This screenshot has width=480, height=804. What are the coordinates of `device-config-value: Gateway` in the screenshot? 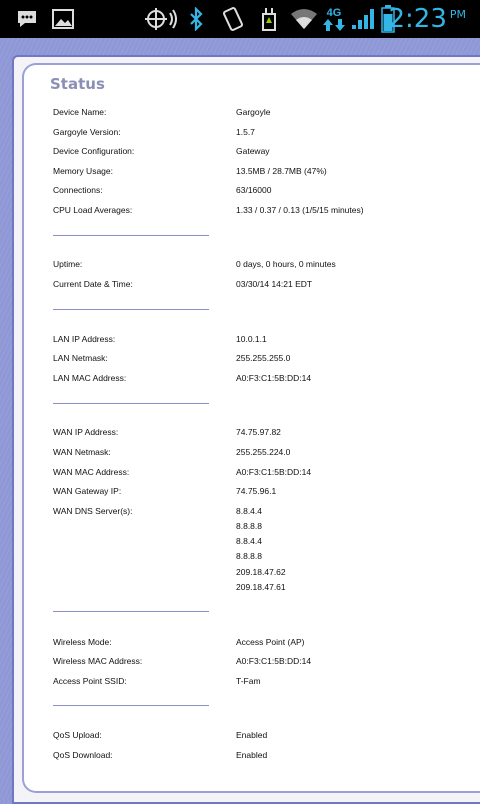 It's located at (253, 151).